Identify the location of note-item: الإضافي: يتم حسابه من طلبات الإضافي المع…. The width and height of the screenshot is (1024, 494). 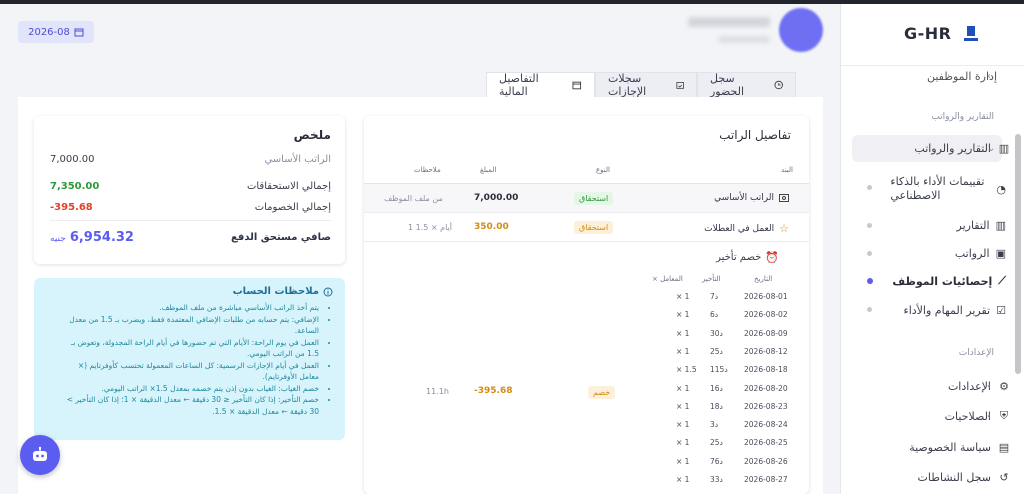
(189, 325).